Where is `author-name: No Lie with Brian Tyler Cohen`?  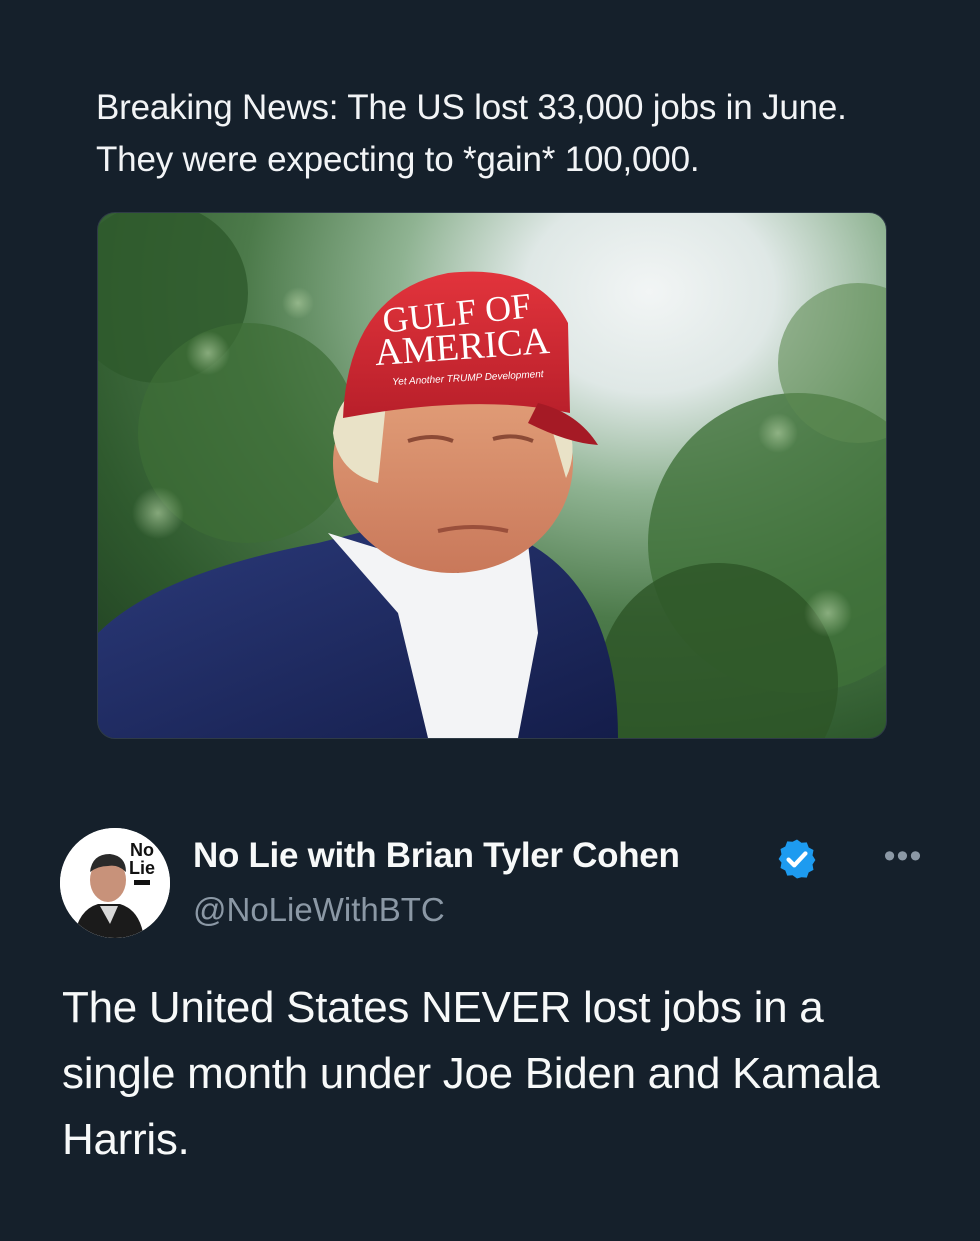
author-name: No Lie with Brian Tyler Cohen is located at coordinates (436, 856).